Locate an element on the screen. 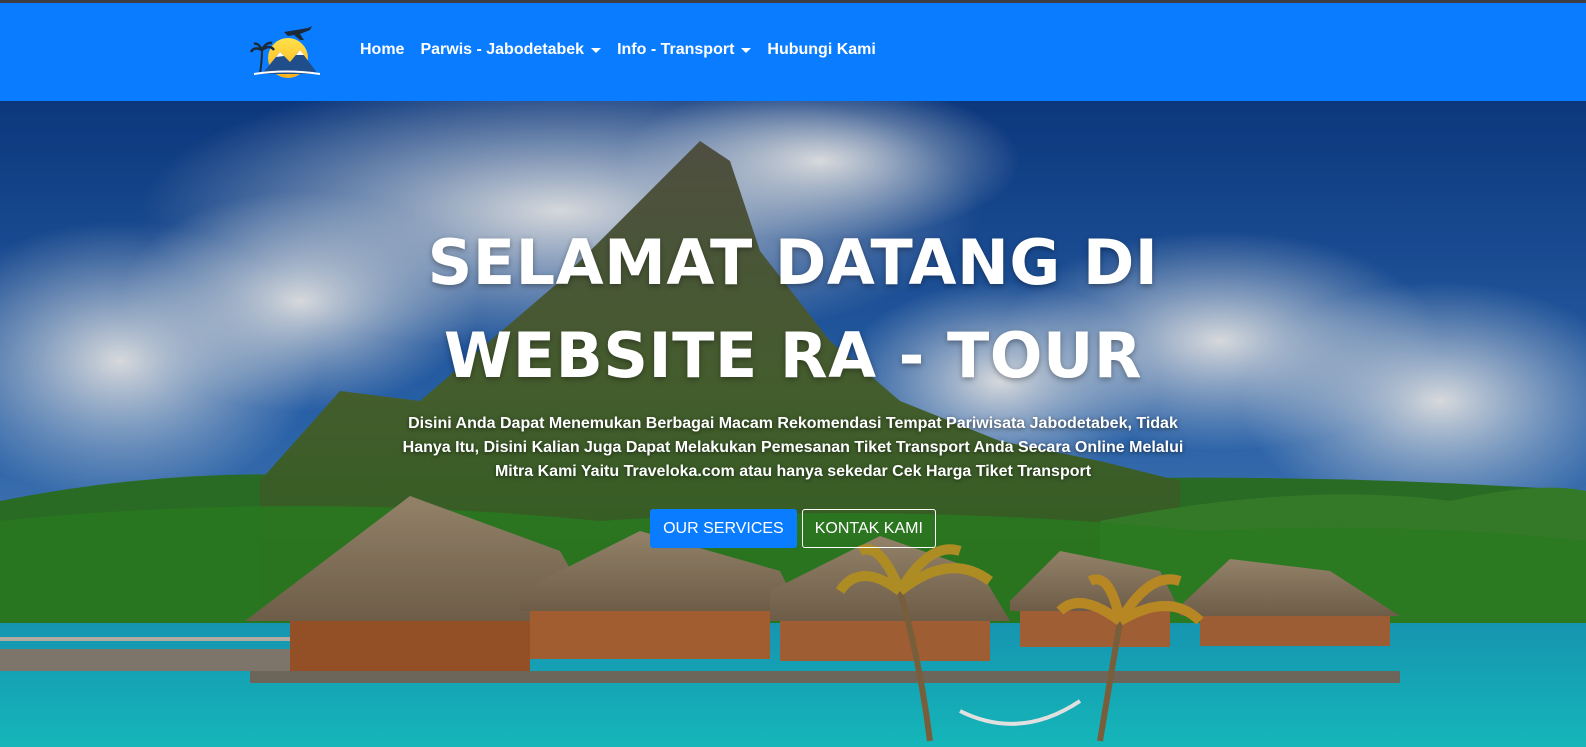  nav-info-transport-dropdown: Info - Transport is located at coordinates (684, 50).